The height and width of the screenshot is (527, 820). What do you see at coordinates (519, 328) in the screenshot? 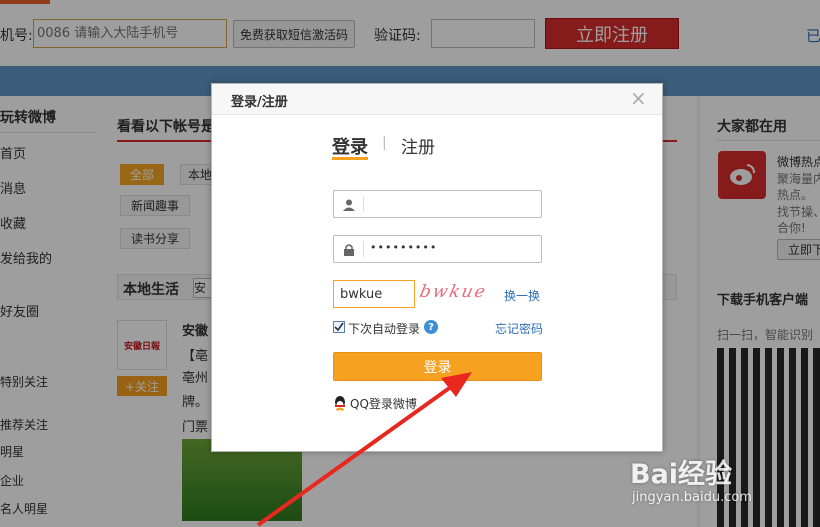
I see `forgot-password-link: 忘记密码` at bounding box center [519, 328].